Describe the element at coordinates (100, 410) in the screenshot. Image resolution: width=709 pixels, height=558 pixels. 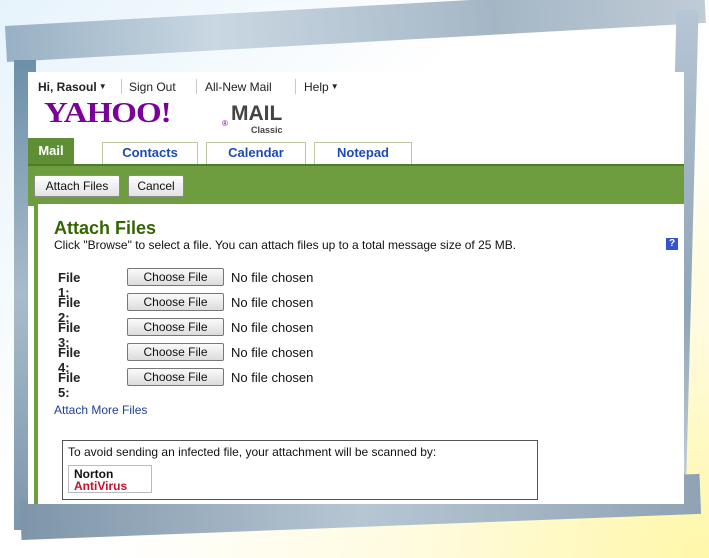
I see `attach-more-files-link: Attach More Files` at that location.